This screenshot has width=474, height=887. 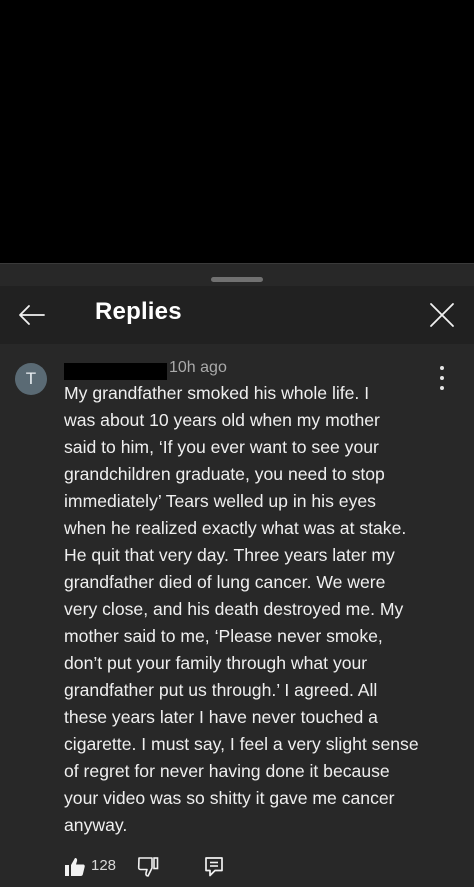 I want to click on reply-button, so click(x=214, y=867).